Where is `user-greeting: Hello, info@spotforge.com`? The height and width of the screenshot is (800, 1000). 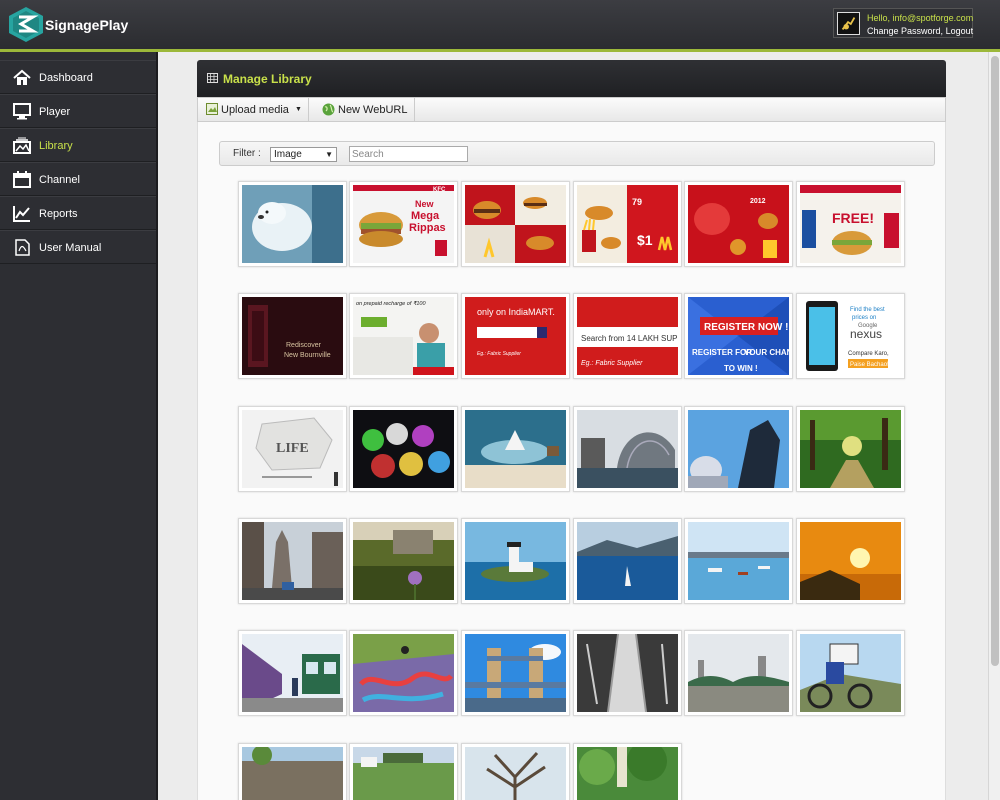 user-greeting: Hello, info@spotforge.com is located at coordinates (920, 18).